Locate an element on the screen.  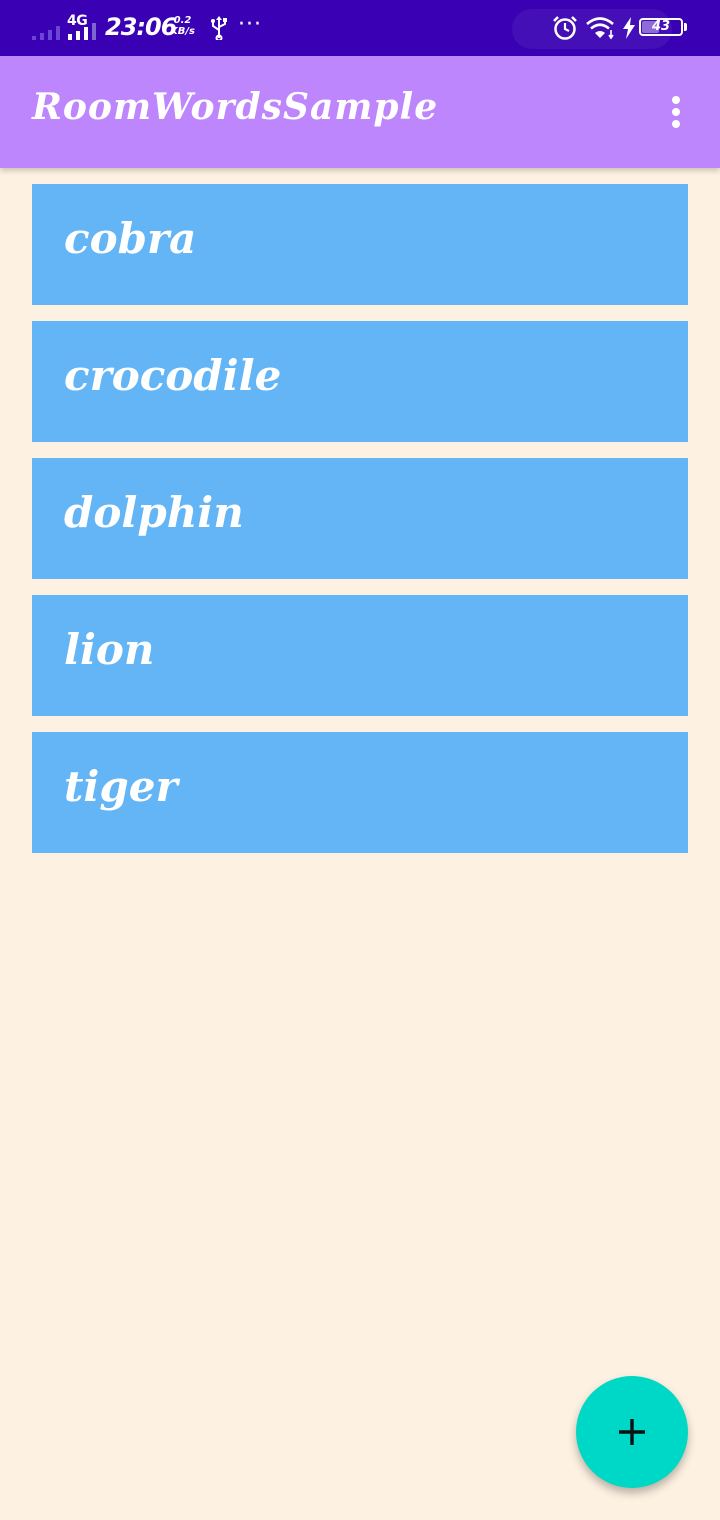
net-speed-value: 0.2 is located at coordinates (182, 20).